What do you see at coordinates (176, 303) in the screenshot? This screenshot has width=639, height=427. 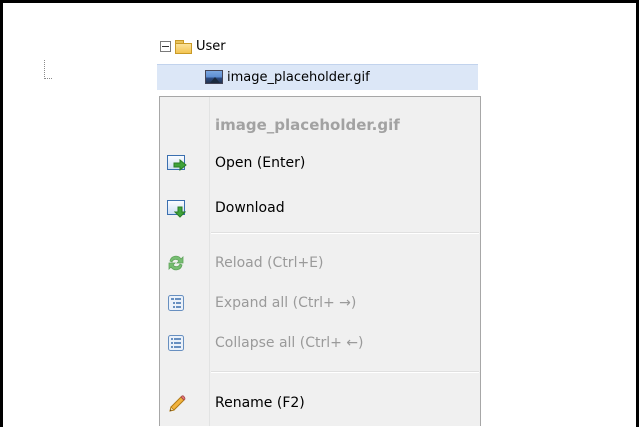 I see `expand-all-icon` at bounding box center [176, 303].